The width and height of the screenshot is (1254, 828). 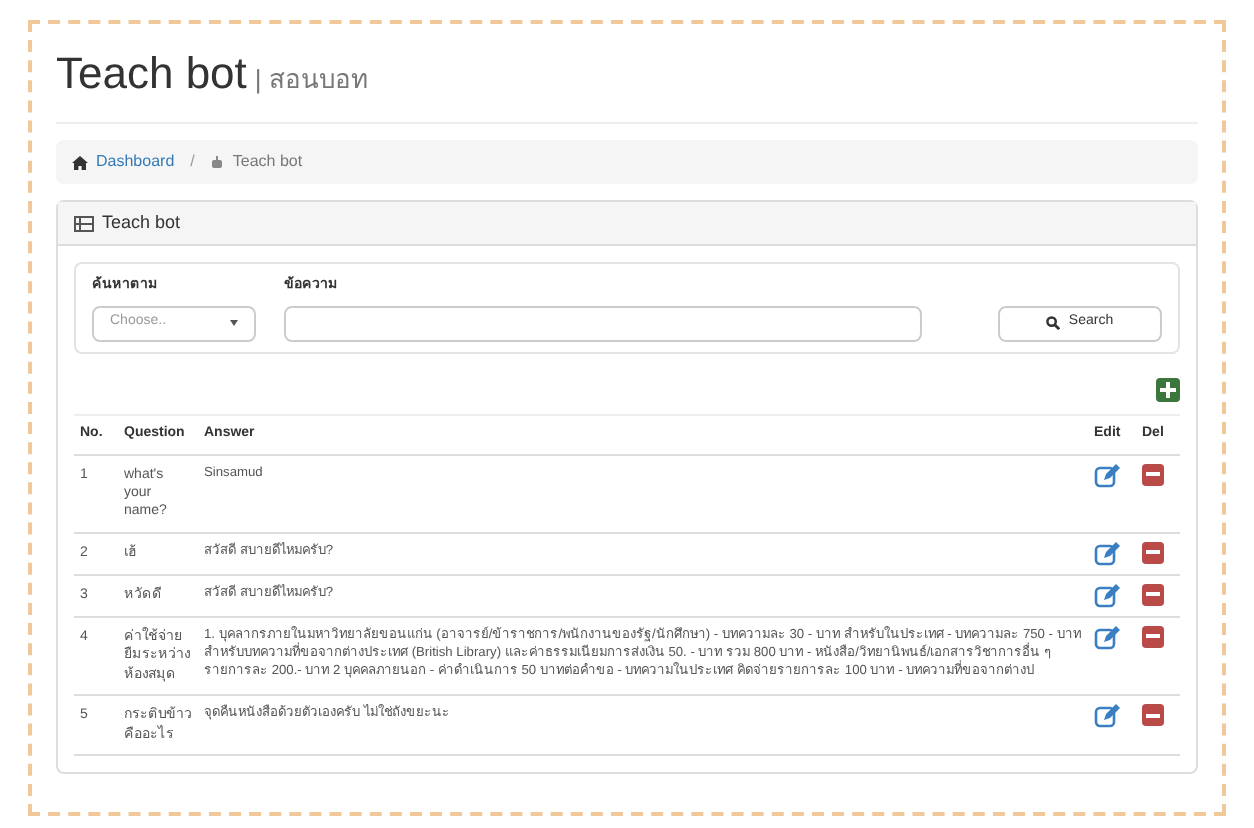 I want to click on plus-icon, so click(x=1168, y=390).